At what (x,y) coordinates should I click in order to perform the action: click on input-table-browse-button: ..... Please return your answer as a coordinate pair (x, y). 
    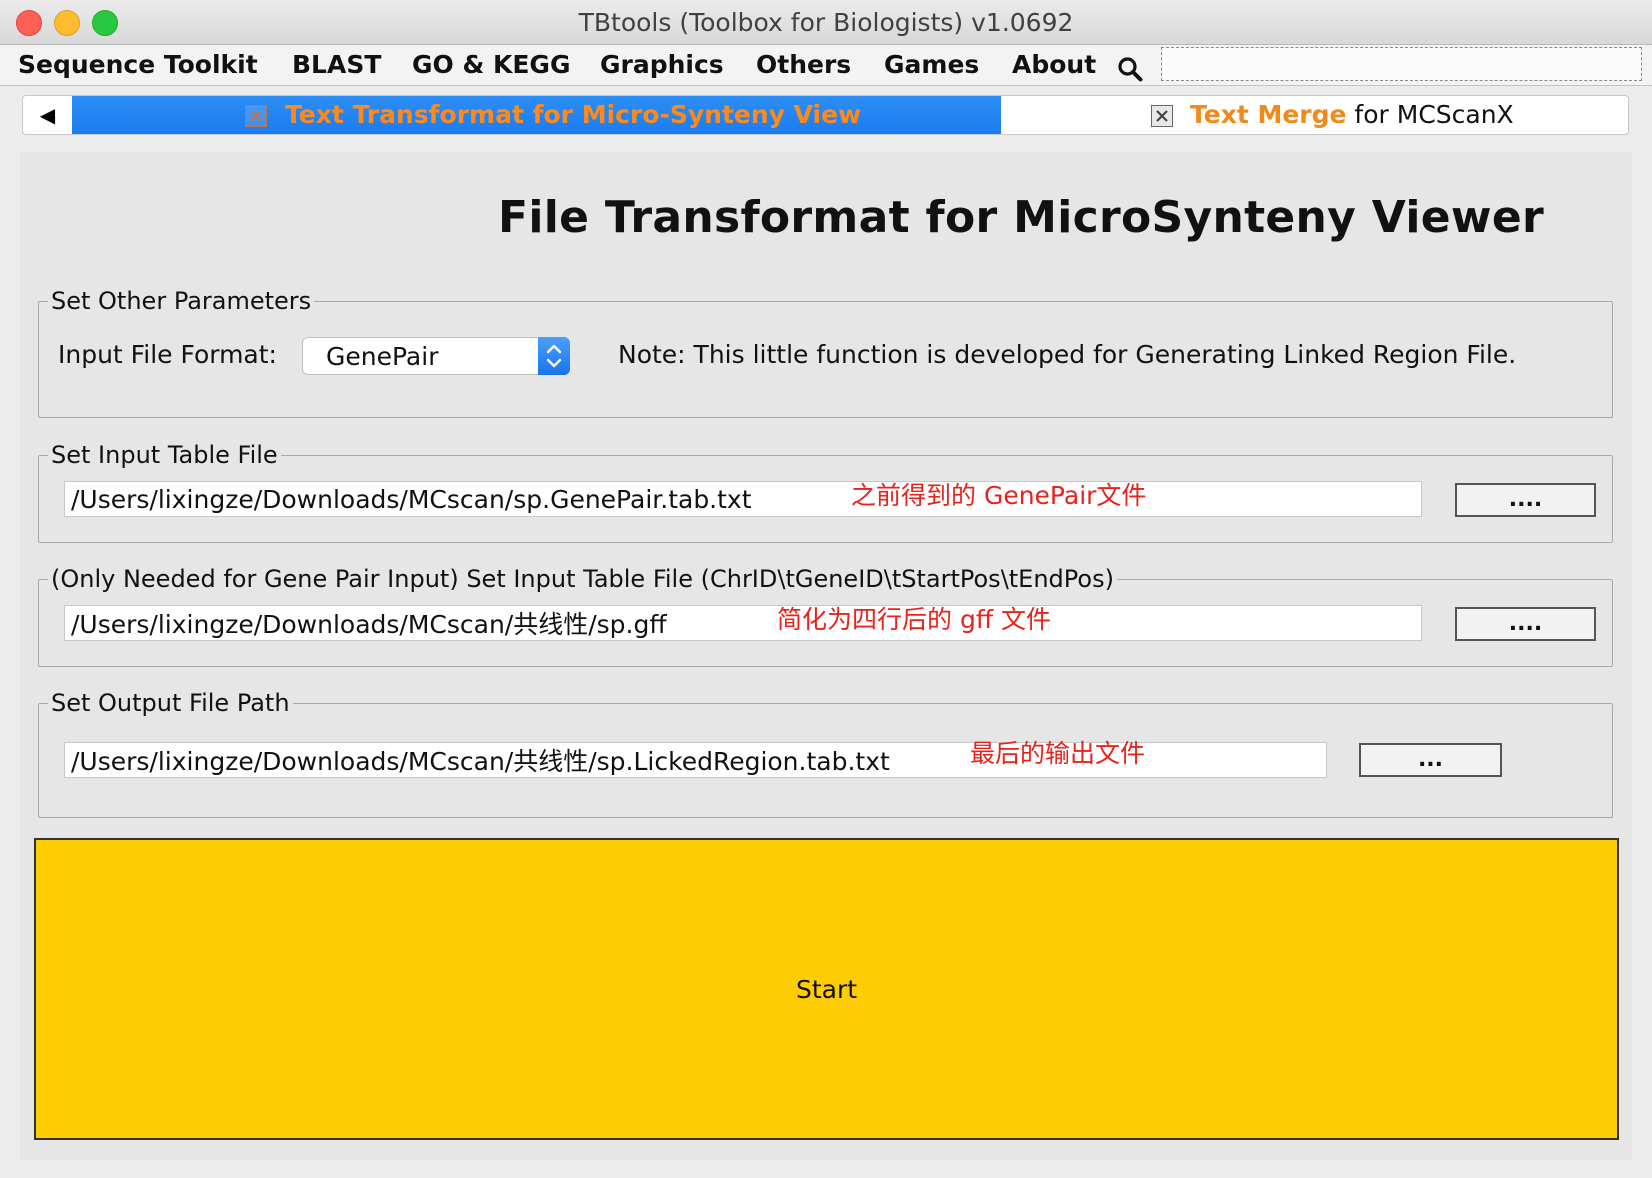
    Looking at the image, I should click on (1525, 500).